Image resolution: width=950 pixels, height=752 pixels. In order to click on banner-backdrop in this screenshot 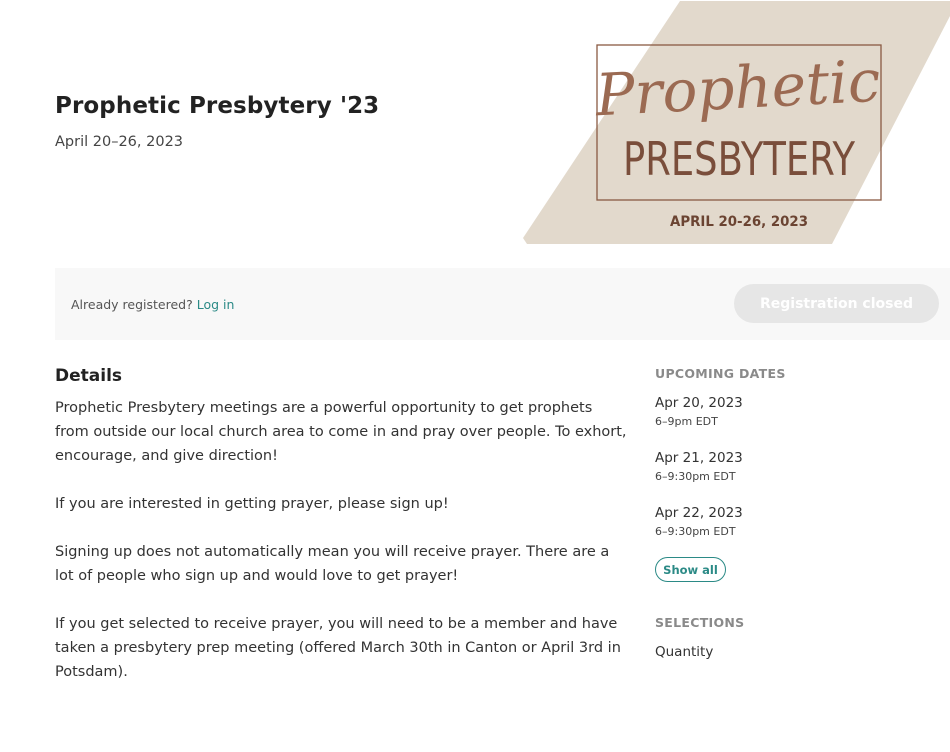, I will do `click(736, 122)`.